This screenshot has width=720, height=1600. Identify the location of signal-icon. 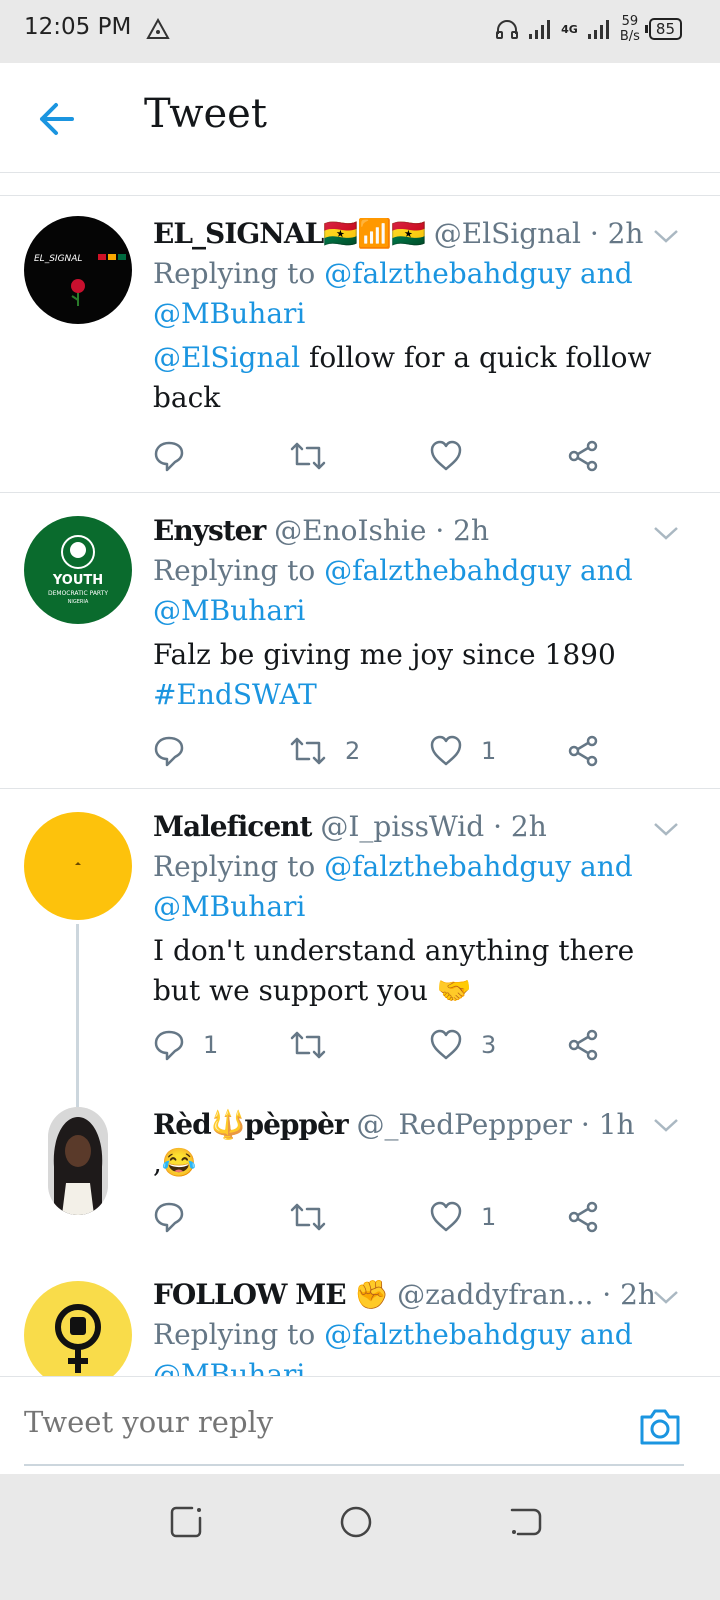
(540, 29).